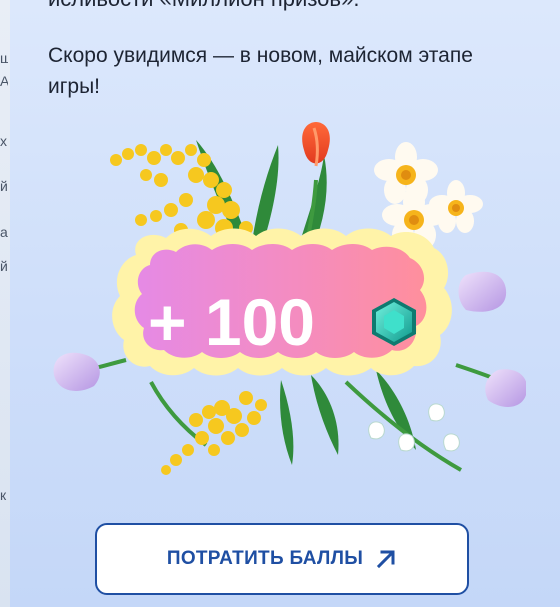 Image resolution: width=560 pixels, height=607 pixels. I want to click on modal-title: исливости «Миллион призов»., so click(203, 6).